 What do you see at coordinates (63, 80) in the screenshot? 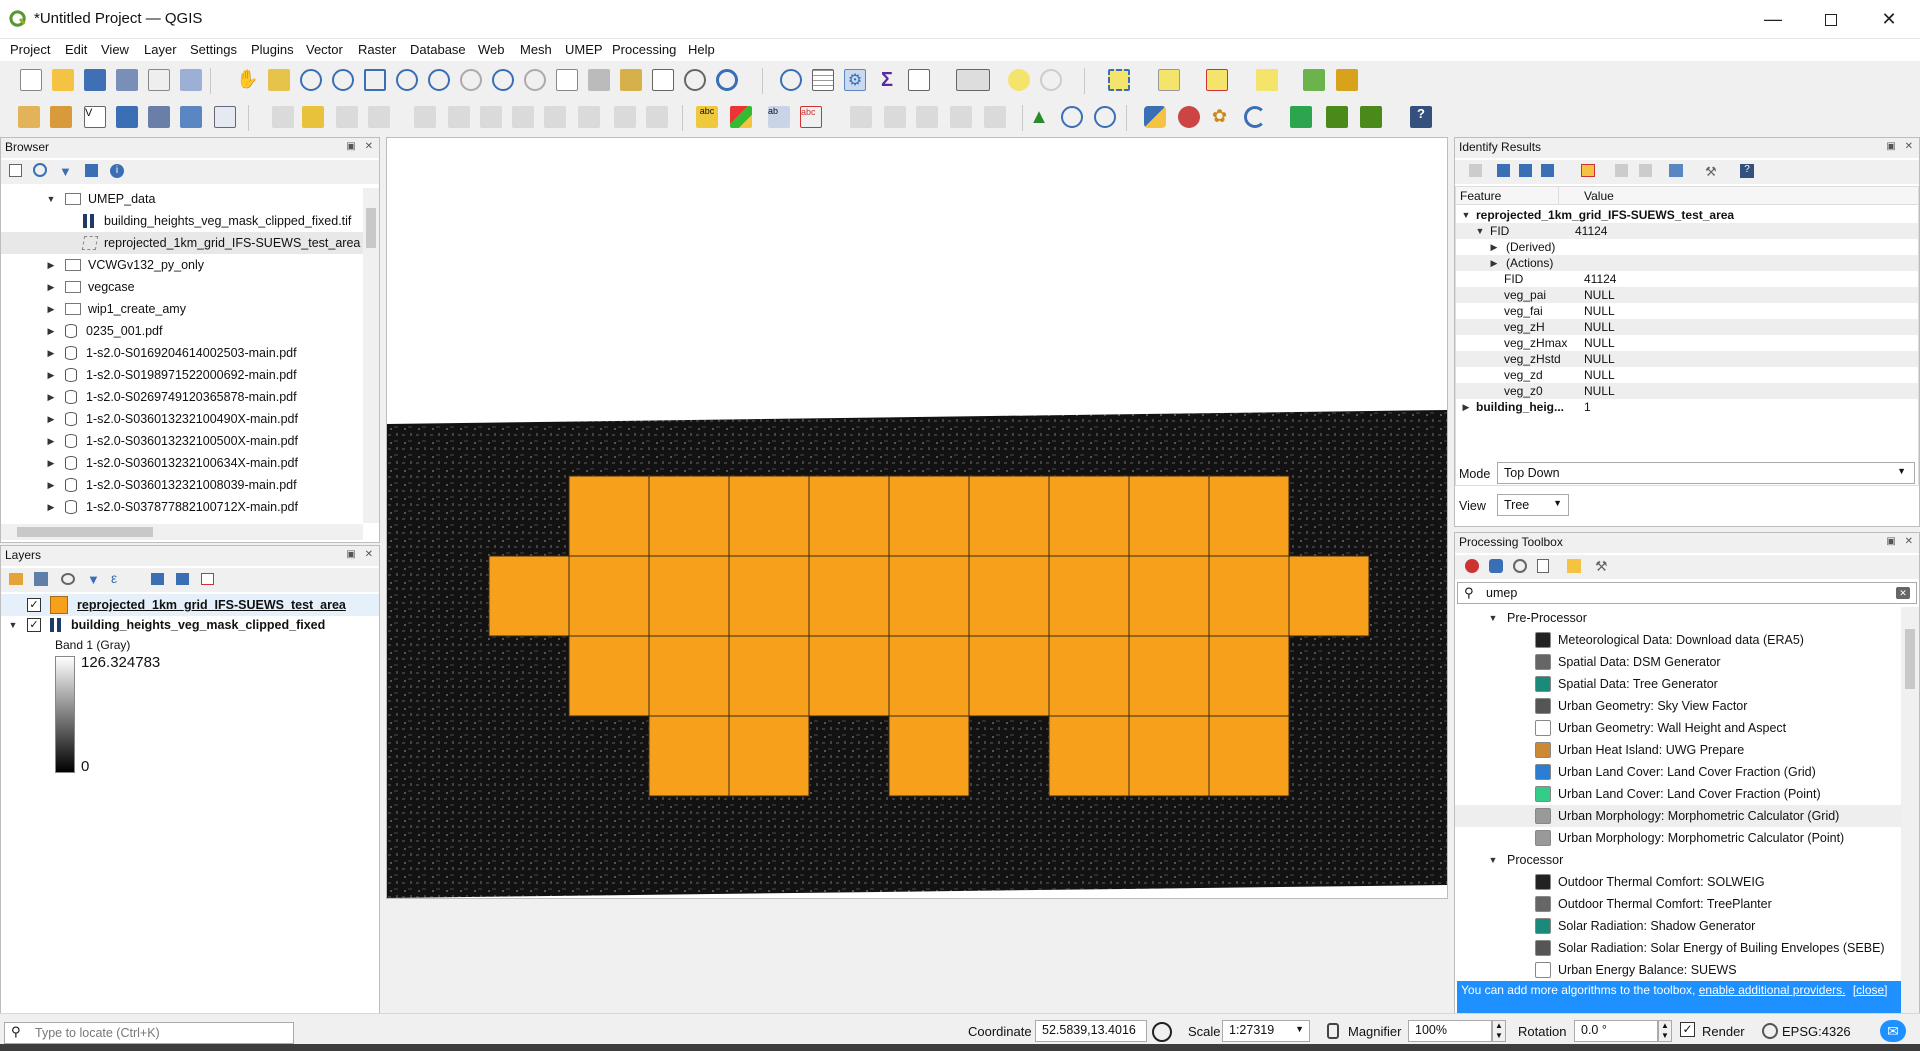
I see `open-project-icon` at bounding box center [63, 80].